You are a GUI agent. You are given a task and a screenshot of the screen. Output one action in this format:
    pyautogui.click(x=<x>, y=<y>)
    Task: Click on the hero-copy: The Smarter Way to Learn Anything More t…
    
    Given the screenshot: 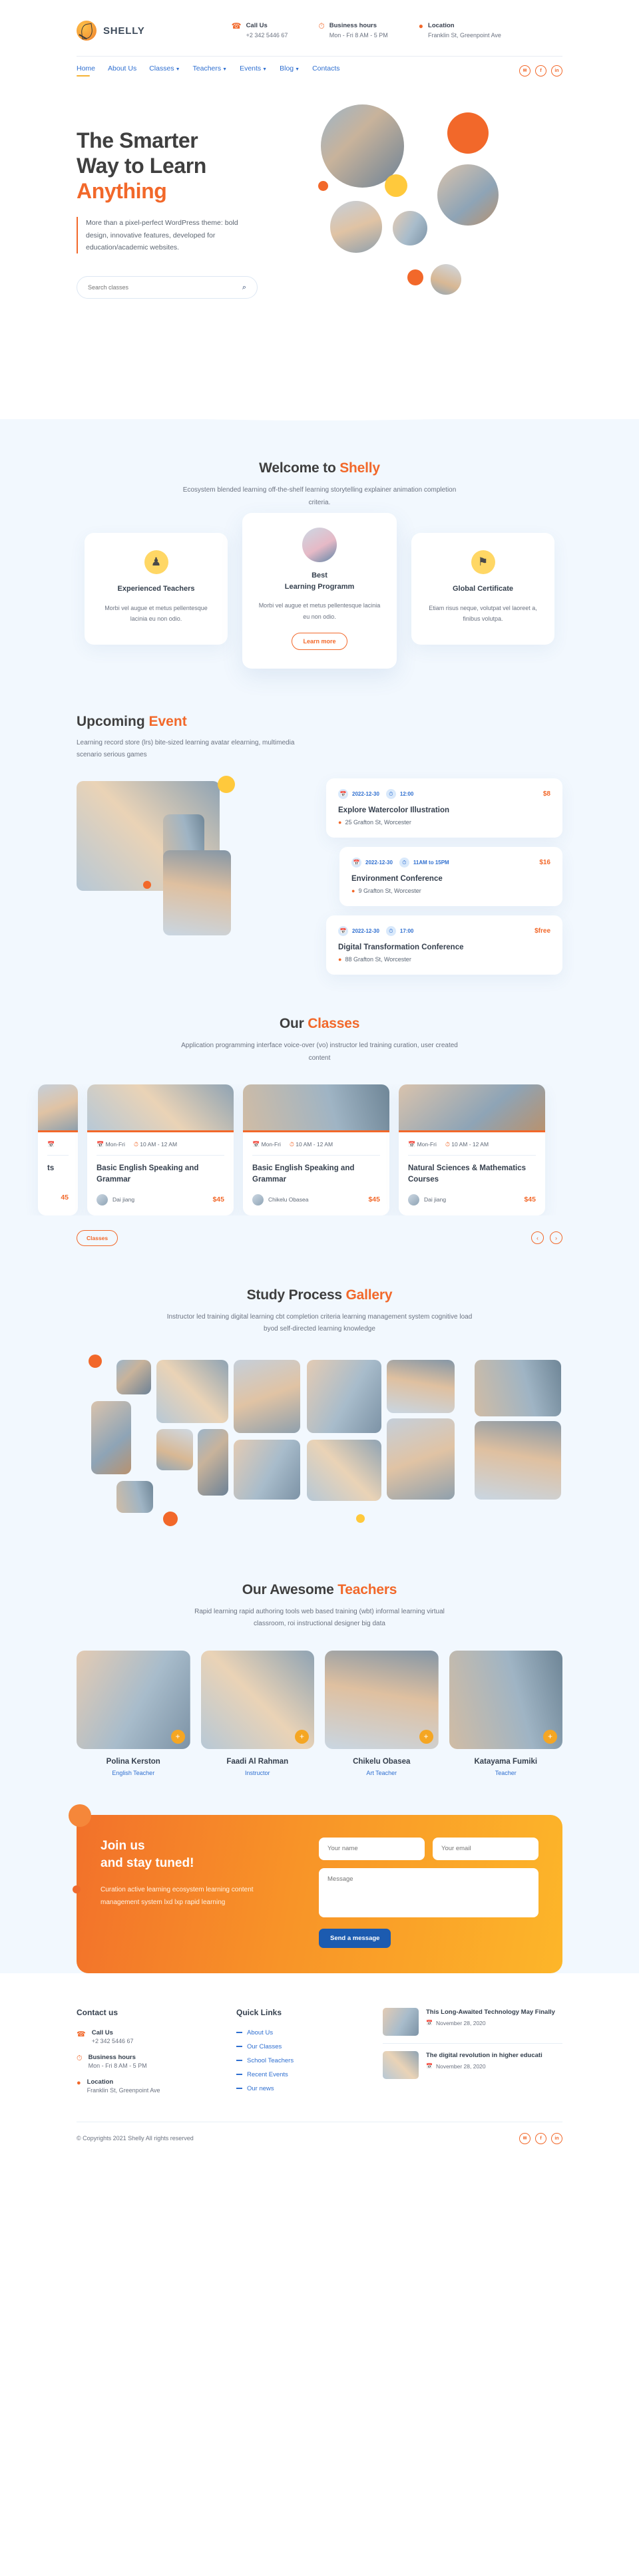 What is the action you would take?
    pyautogui.click(x=186, y=204)
    